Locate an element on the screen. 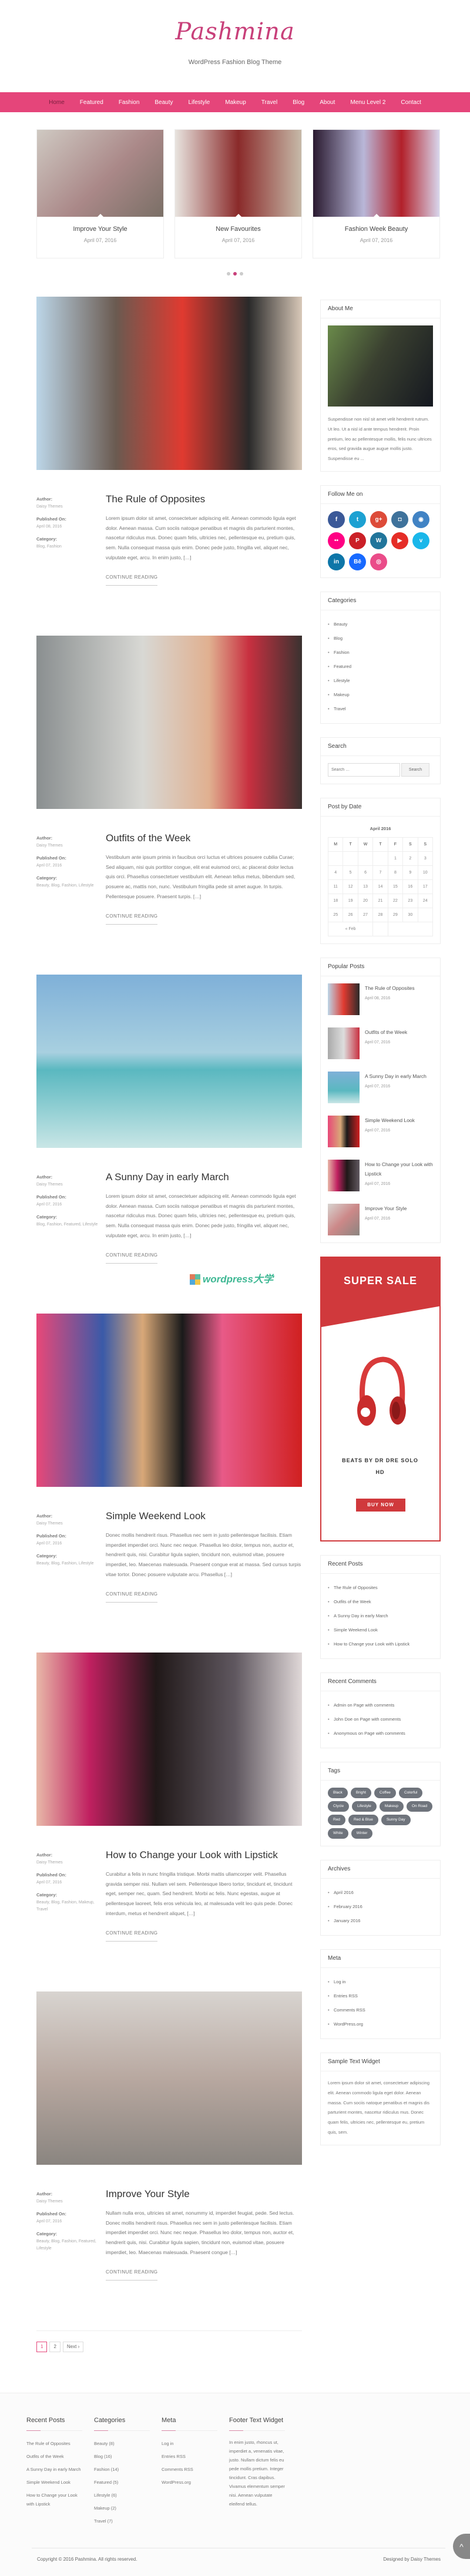  popular-post-title: The Rule of Opposites is located at coordinates (390, 988).